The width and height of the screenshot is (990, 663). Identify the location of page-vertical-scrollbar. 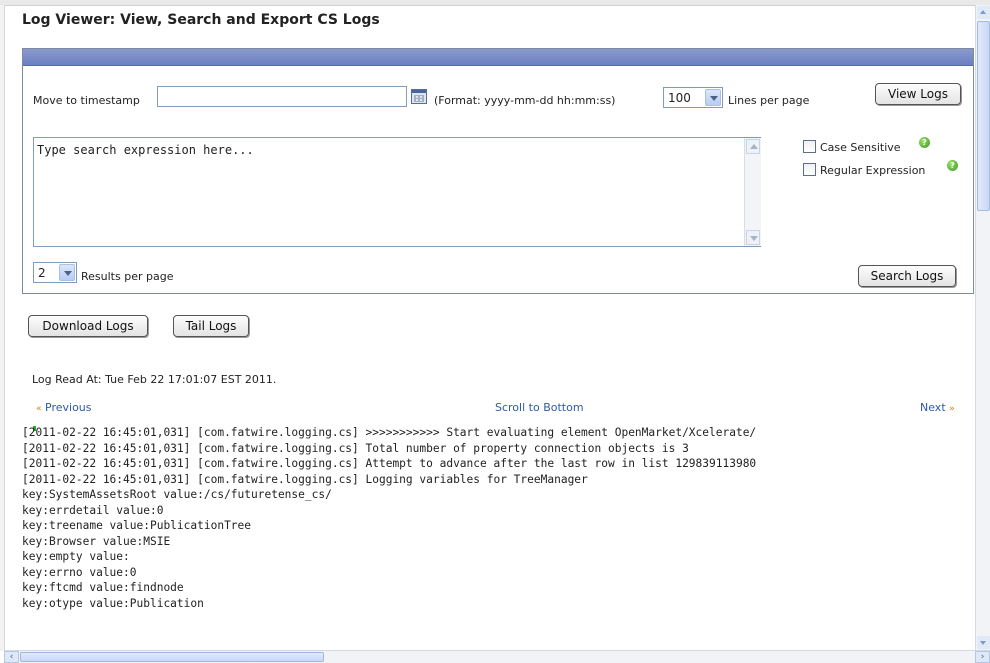
(982, 327).